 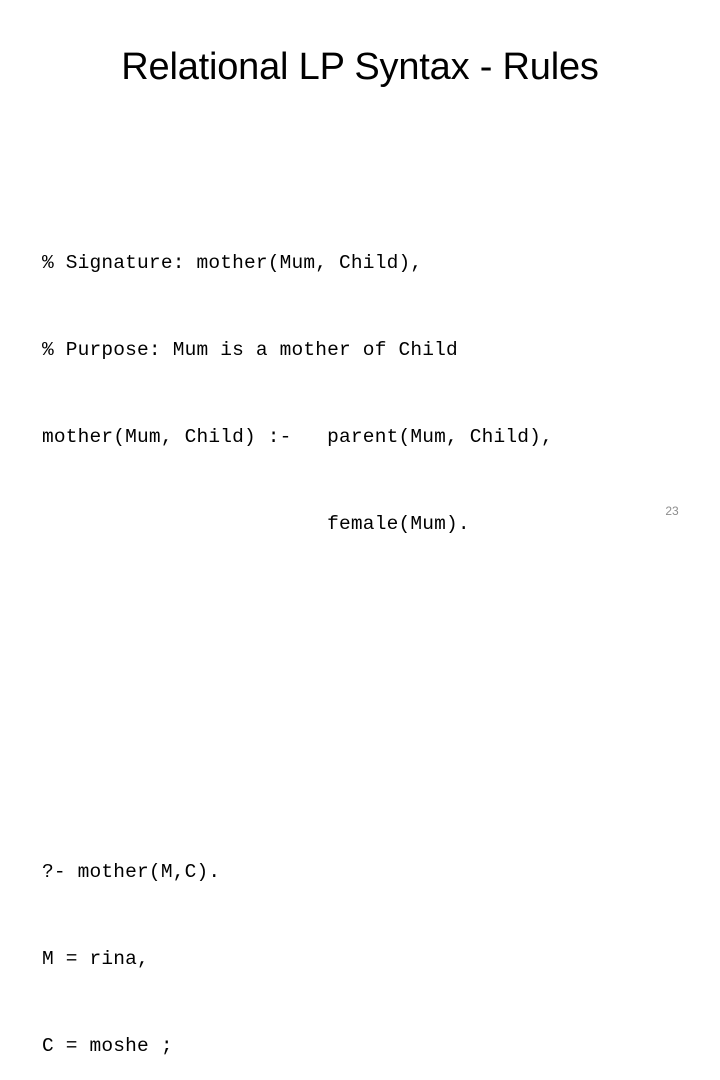 What do you see at coordinates (107, 1046) in the screenshot?
I see `code-line: C = moshe ;` at bounding box center [107, 1046].